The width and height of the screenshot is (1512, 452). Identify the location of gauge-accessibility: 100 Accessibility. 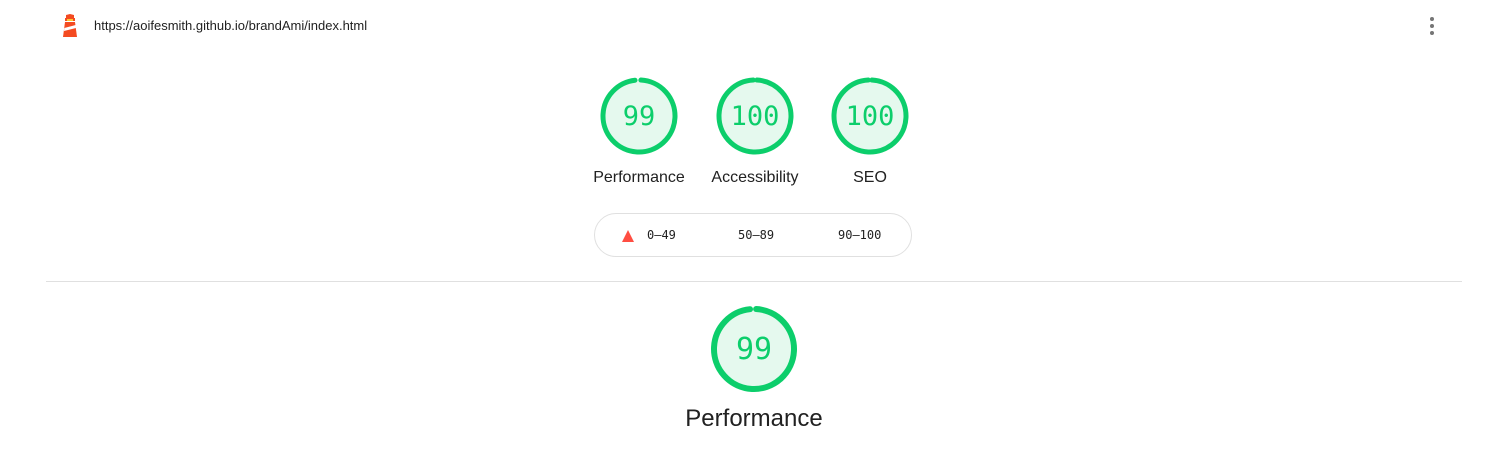
(755, 131).